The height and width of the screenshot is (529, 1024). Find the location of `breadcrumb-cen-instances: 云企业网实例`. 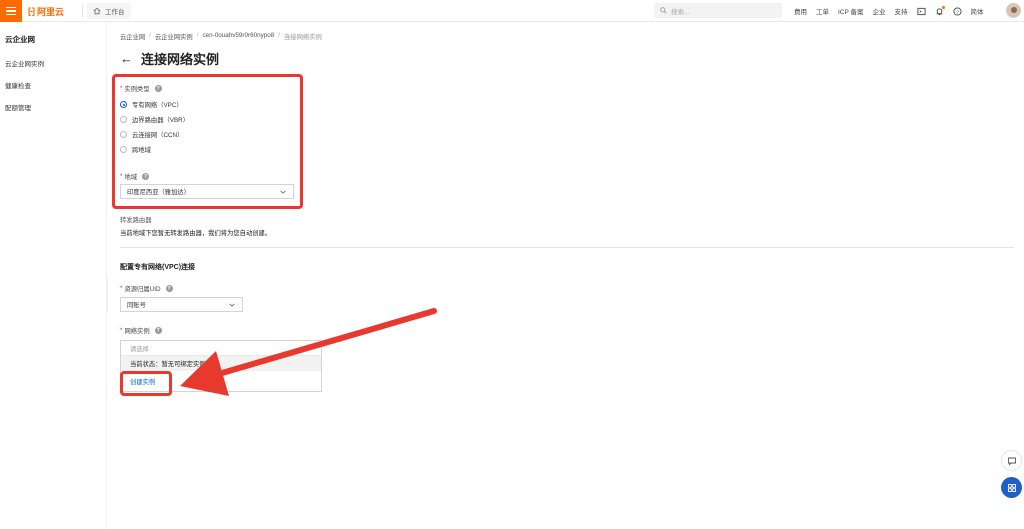

breadcrumb-cen-instances: 云企业网实例 is located at coordinates (174, 36).